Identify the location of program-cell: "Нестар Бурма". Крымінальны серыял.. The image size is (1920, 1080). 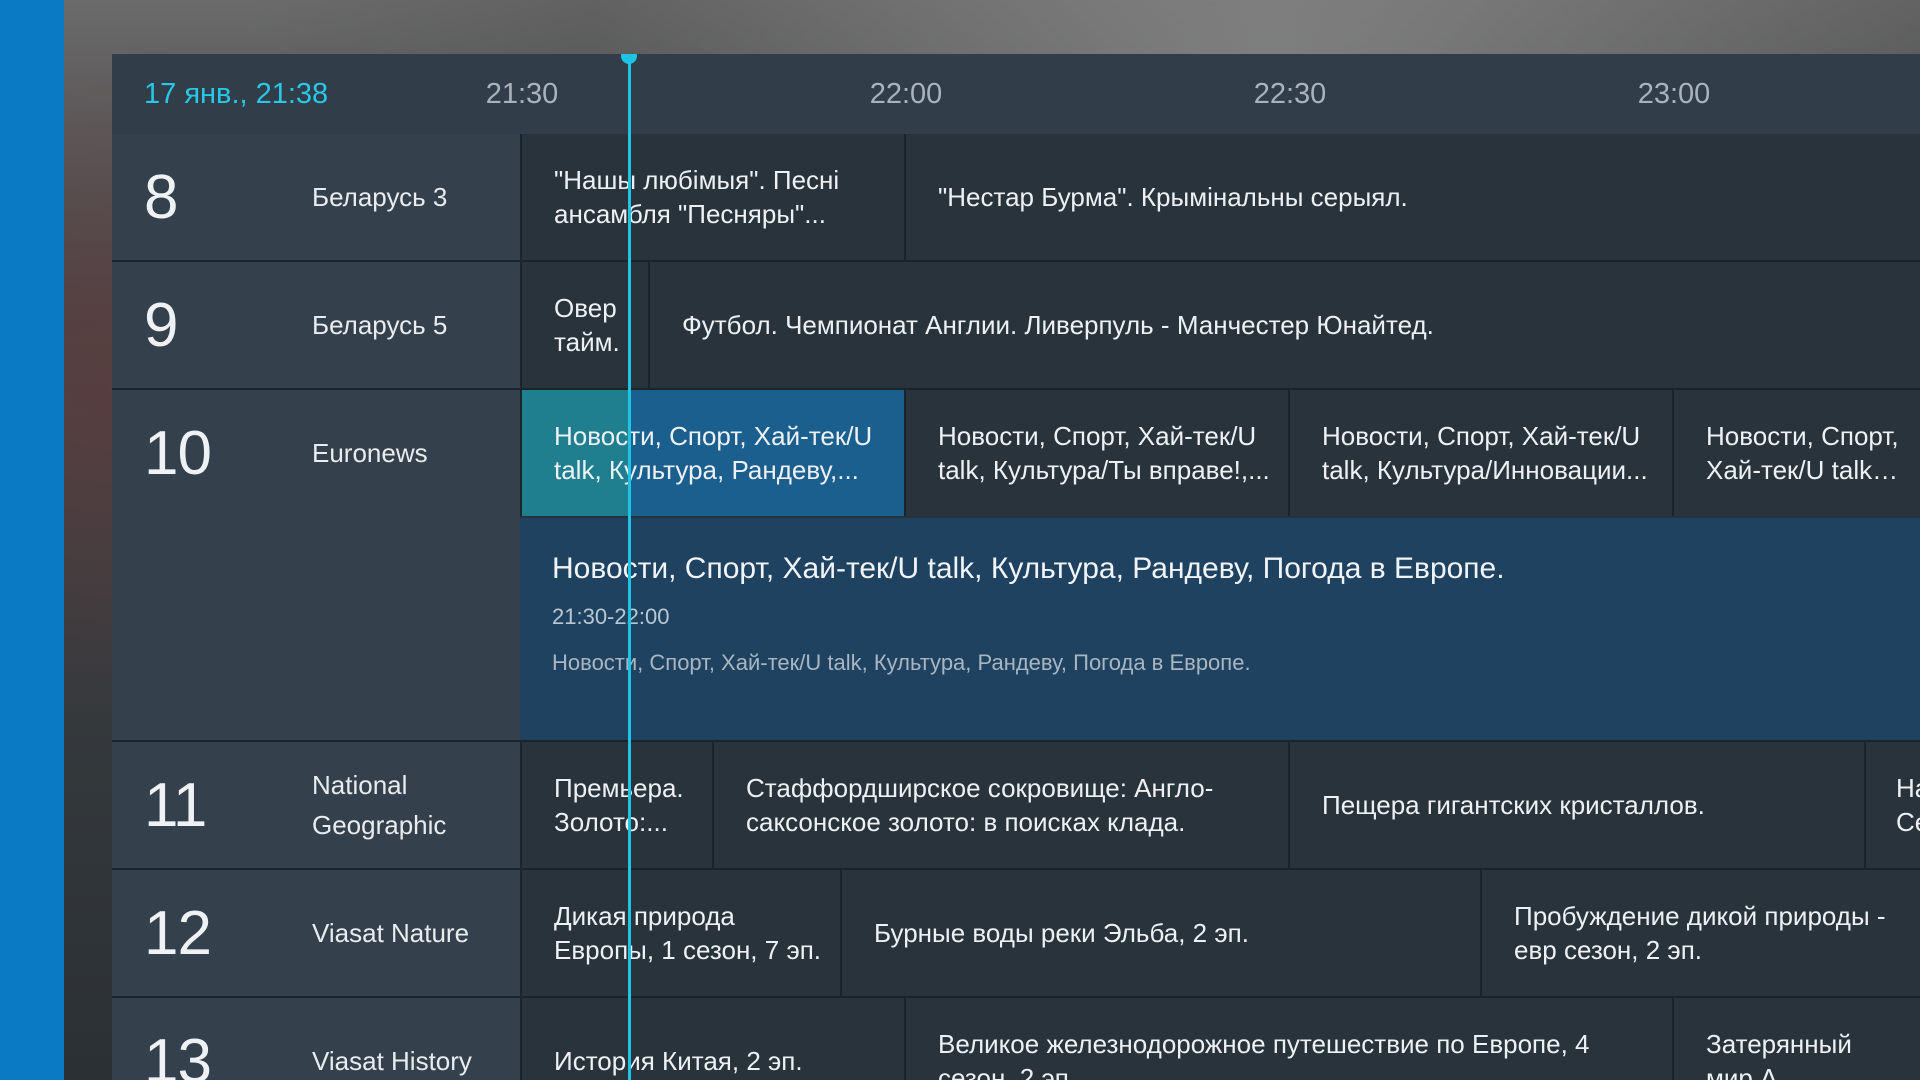
(1412, 197).